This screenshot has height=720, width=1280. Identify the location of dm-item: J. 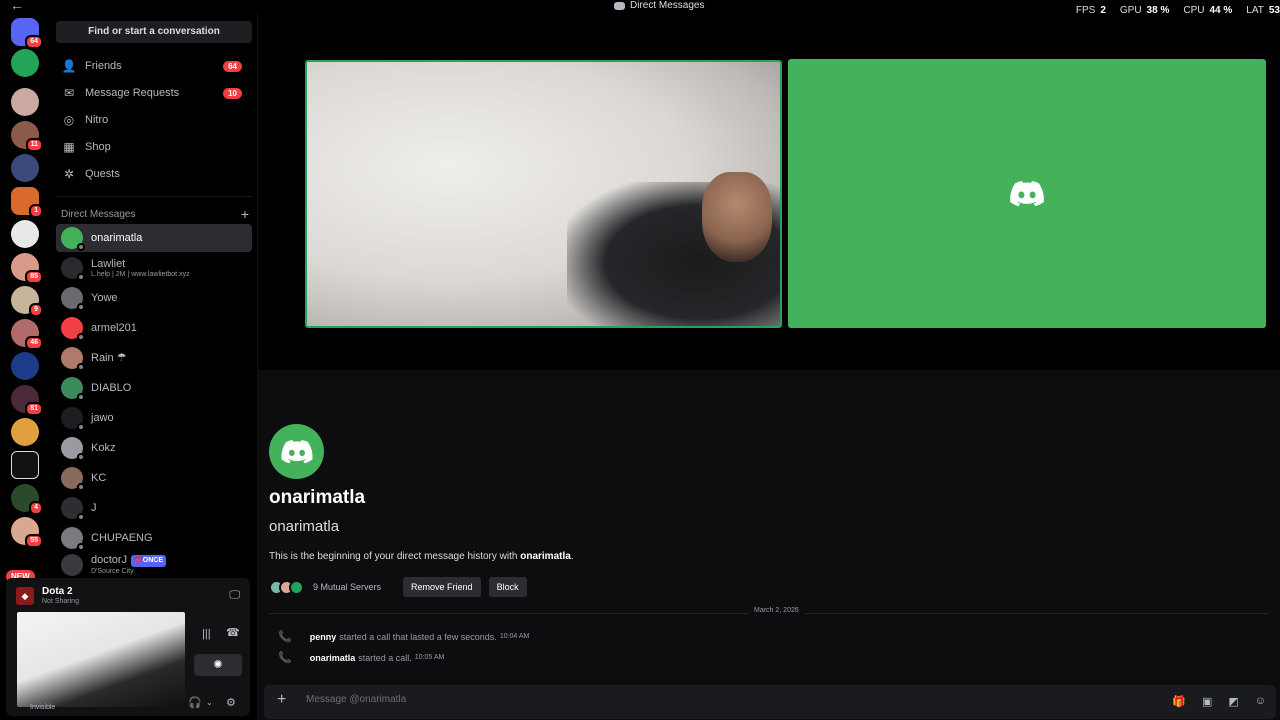
(154, 508).